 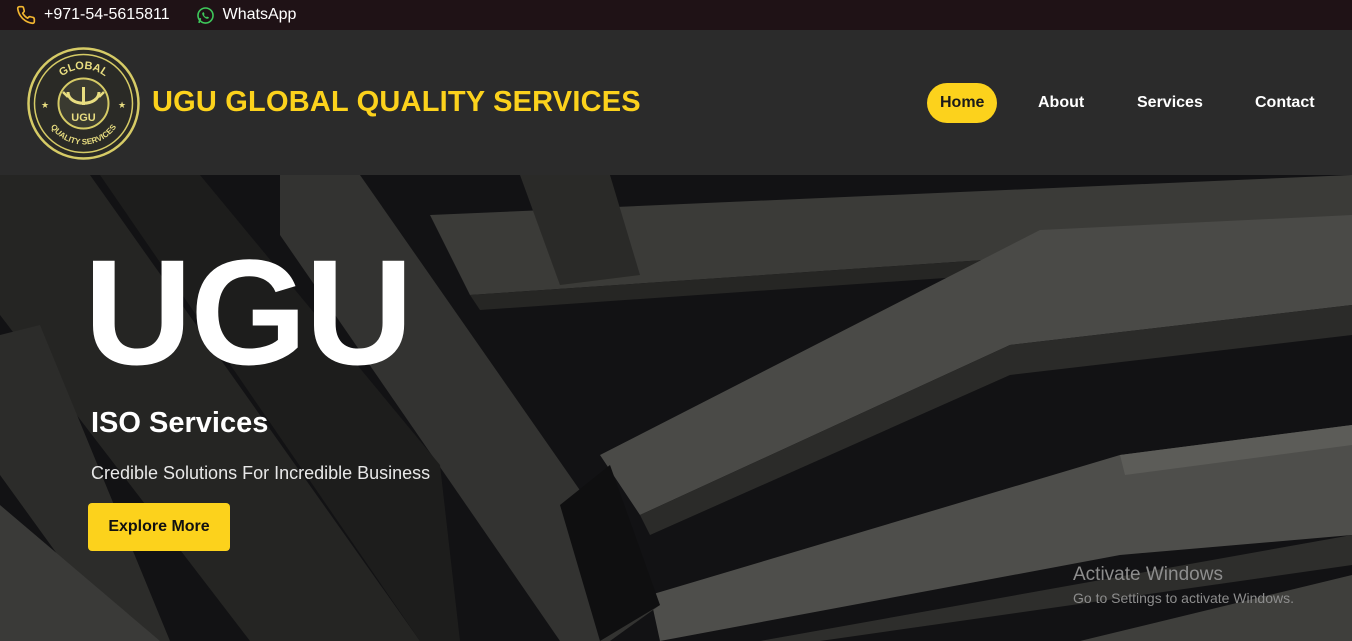 What do you see at coordinates (159, 527) in the screenshot?
I see `explore-more-button: Explore More` at bounding box center [159, 527].